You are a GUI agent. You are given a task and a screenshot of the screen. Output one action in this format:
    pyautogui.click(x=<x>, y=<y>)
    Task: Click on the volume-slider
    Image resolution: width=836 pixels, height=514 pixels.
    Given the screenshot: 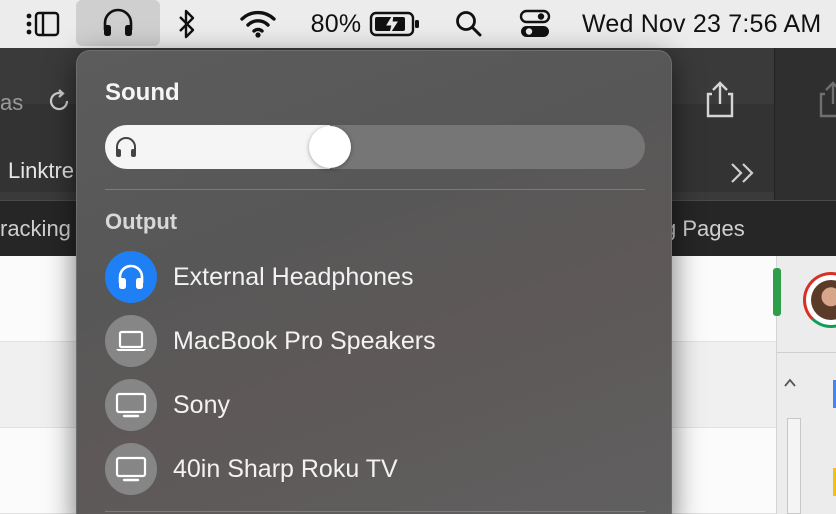 What is the action you would take?
    pyautogui.click(x=375, y=147)
    